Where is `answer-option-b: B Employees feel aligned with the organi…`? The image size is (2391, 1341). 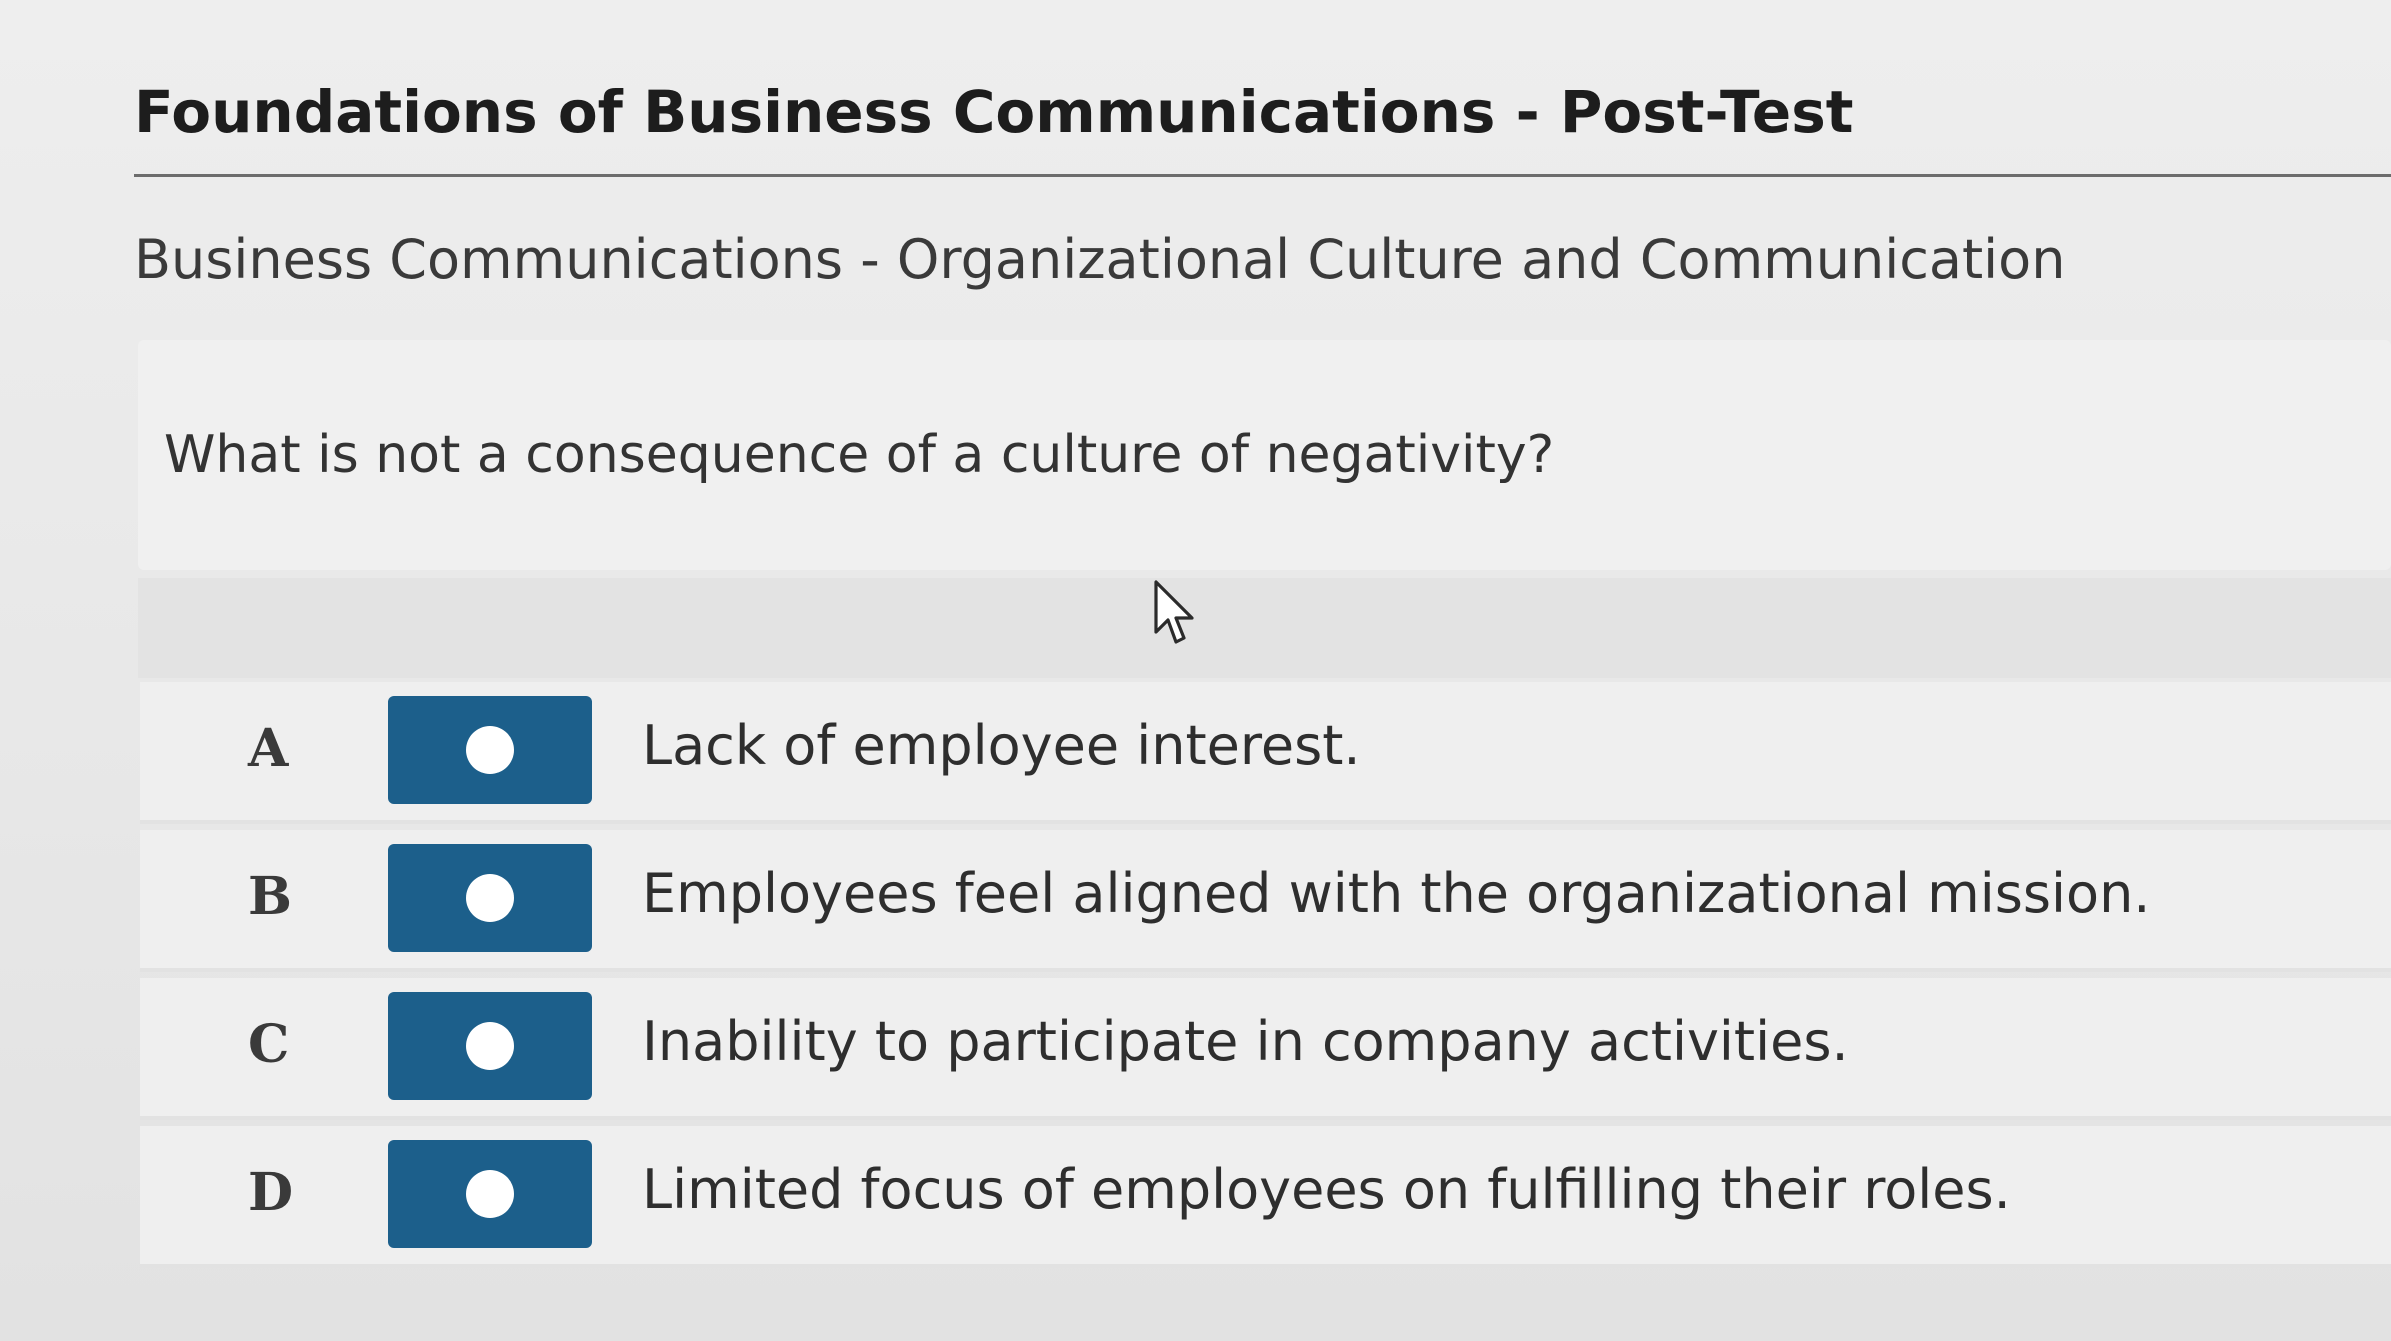 answer-option-b: B Employees feel aligned with the organi… is located at coordinates (1265, 901).